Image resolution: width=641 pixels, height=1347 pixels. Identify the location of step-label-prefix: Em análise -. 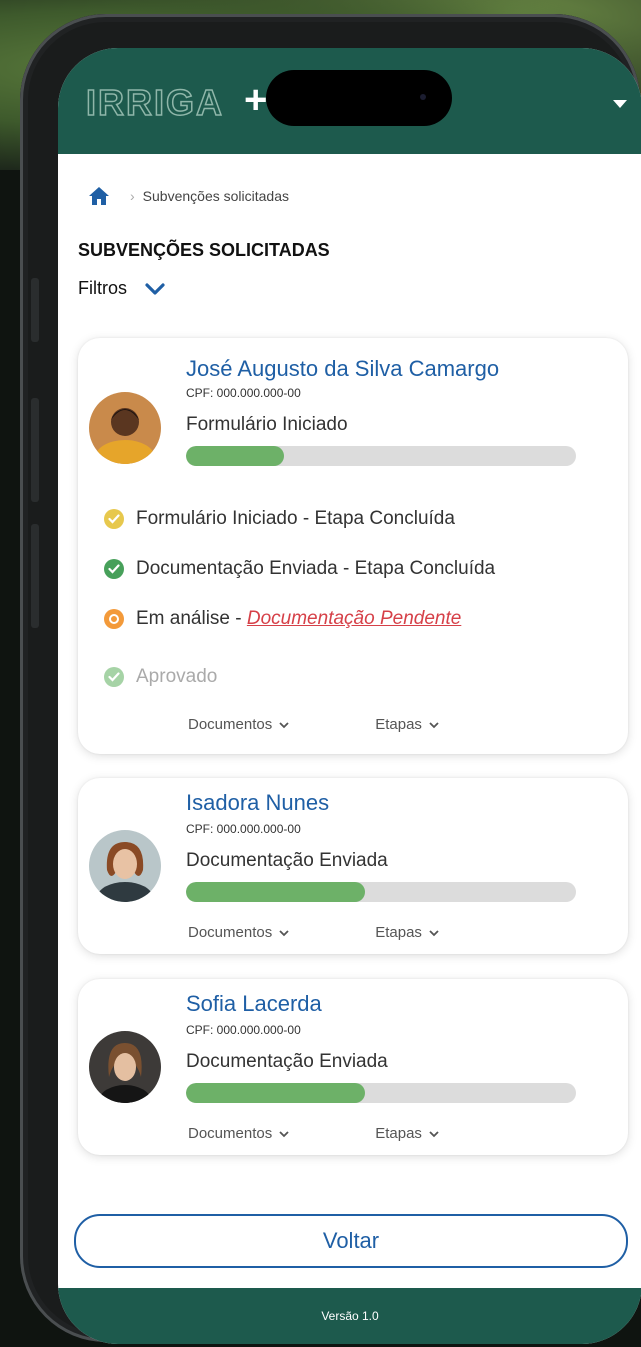
(191, 618).